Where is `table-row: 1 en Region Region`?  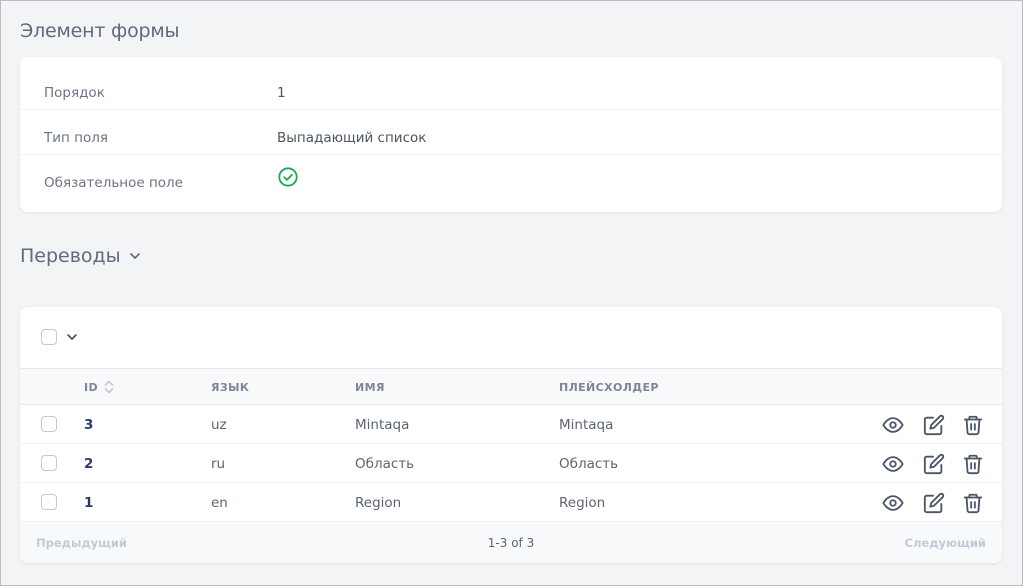 table-row: 1 en Region Region is located at coordinates (511, 502).